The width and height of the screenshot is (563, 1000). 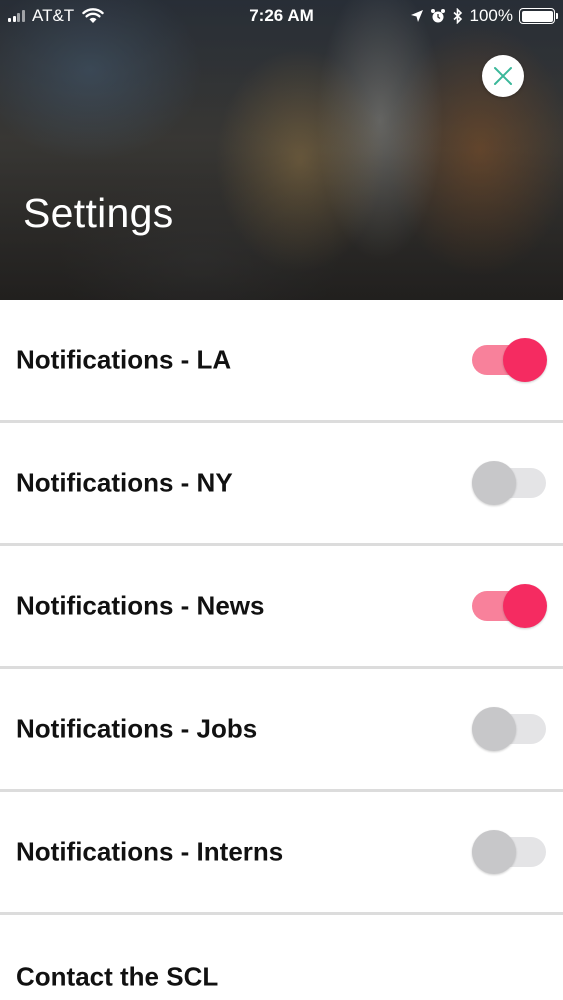 I want to click on setting-row-news: Notifications - News, so click(x=281, y=607).